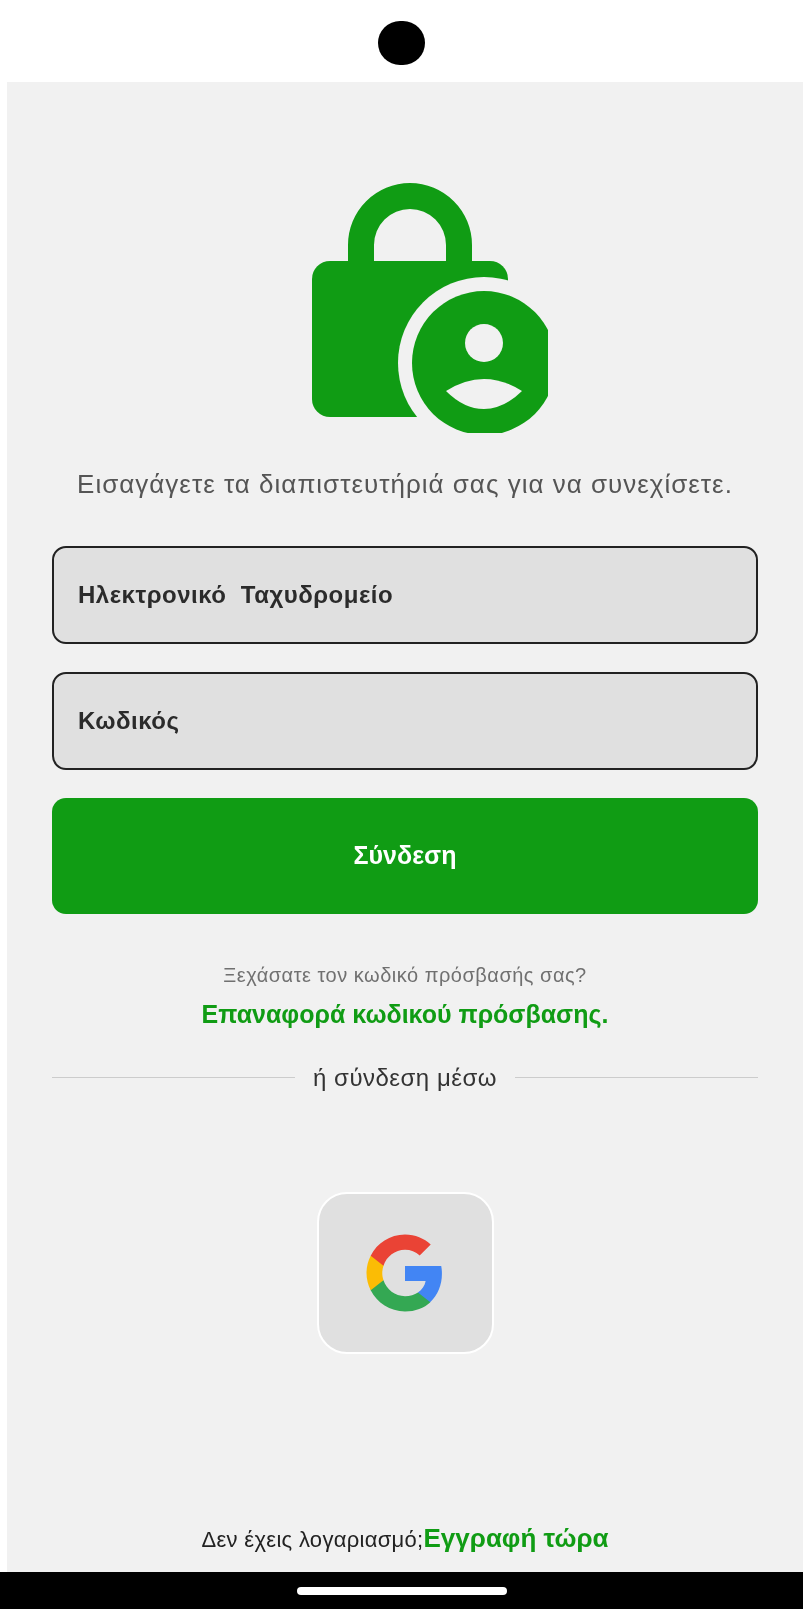 The image size is (803, 1609). Describe the element at coordinates (516, 1538) in the screenshot. I see `signup-link: Εγγραφή τώρα` at that location.